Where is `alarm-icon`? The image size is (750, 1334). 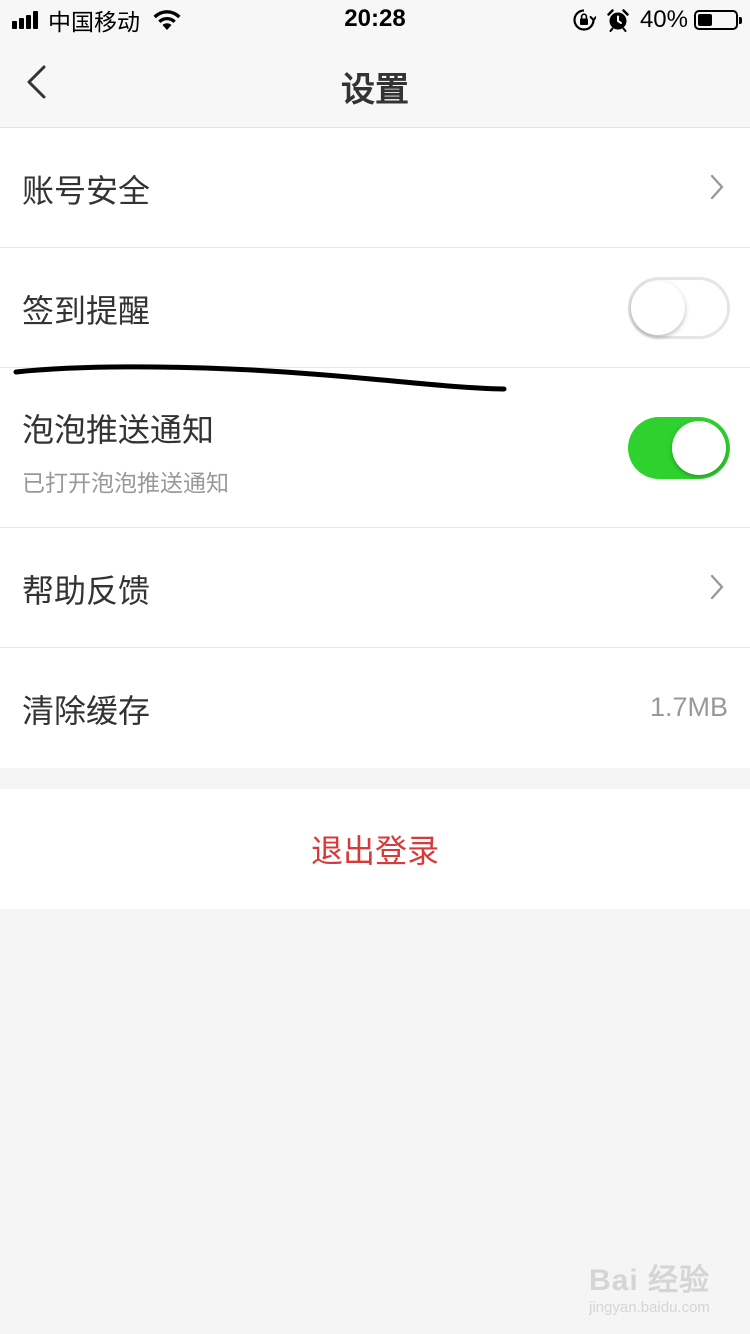 alarm-icon is located at coordinates (618, 20).